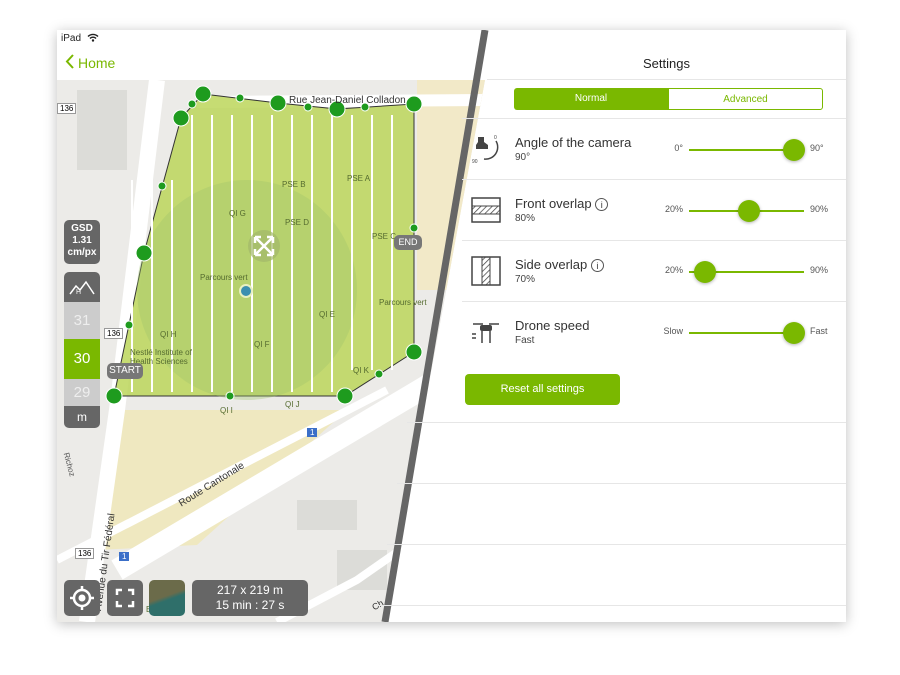 The width and height of the screenshot is (900, 675). I want to click on slider-max-label: 90°, so click(817, 148).